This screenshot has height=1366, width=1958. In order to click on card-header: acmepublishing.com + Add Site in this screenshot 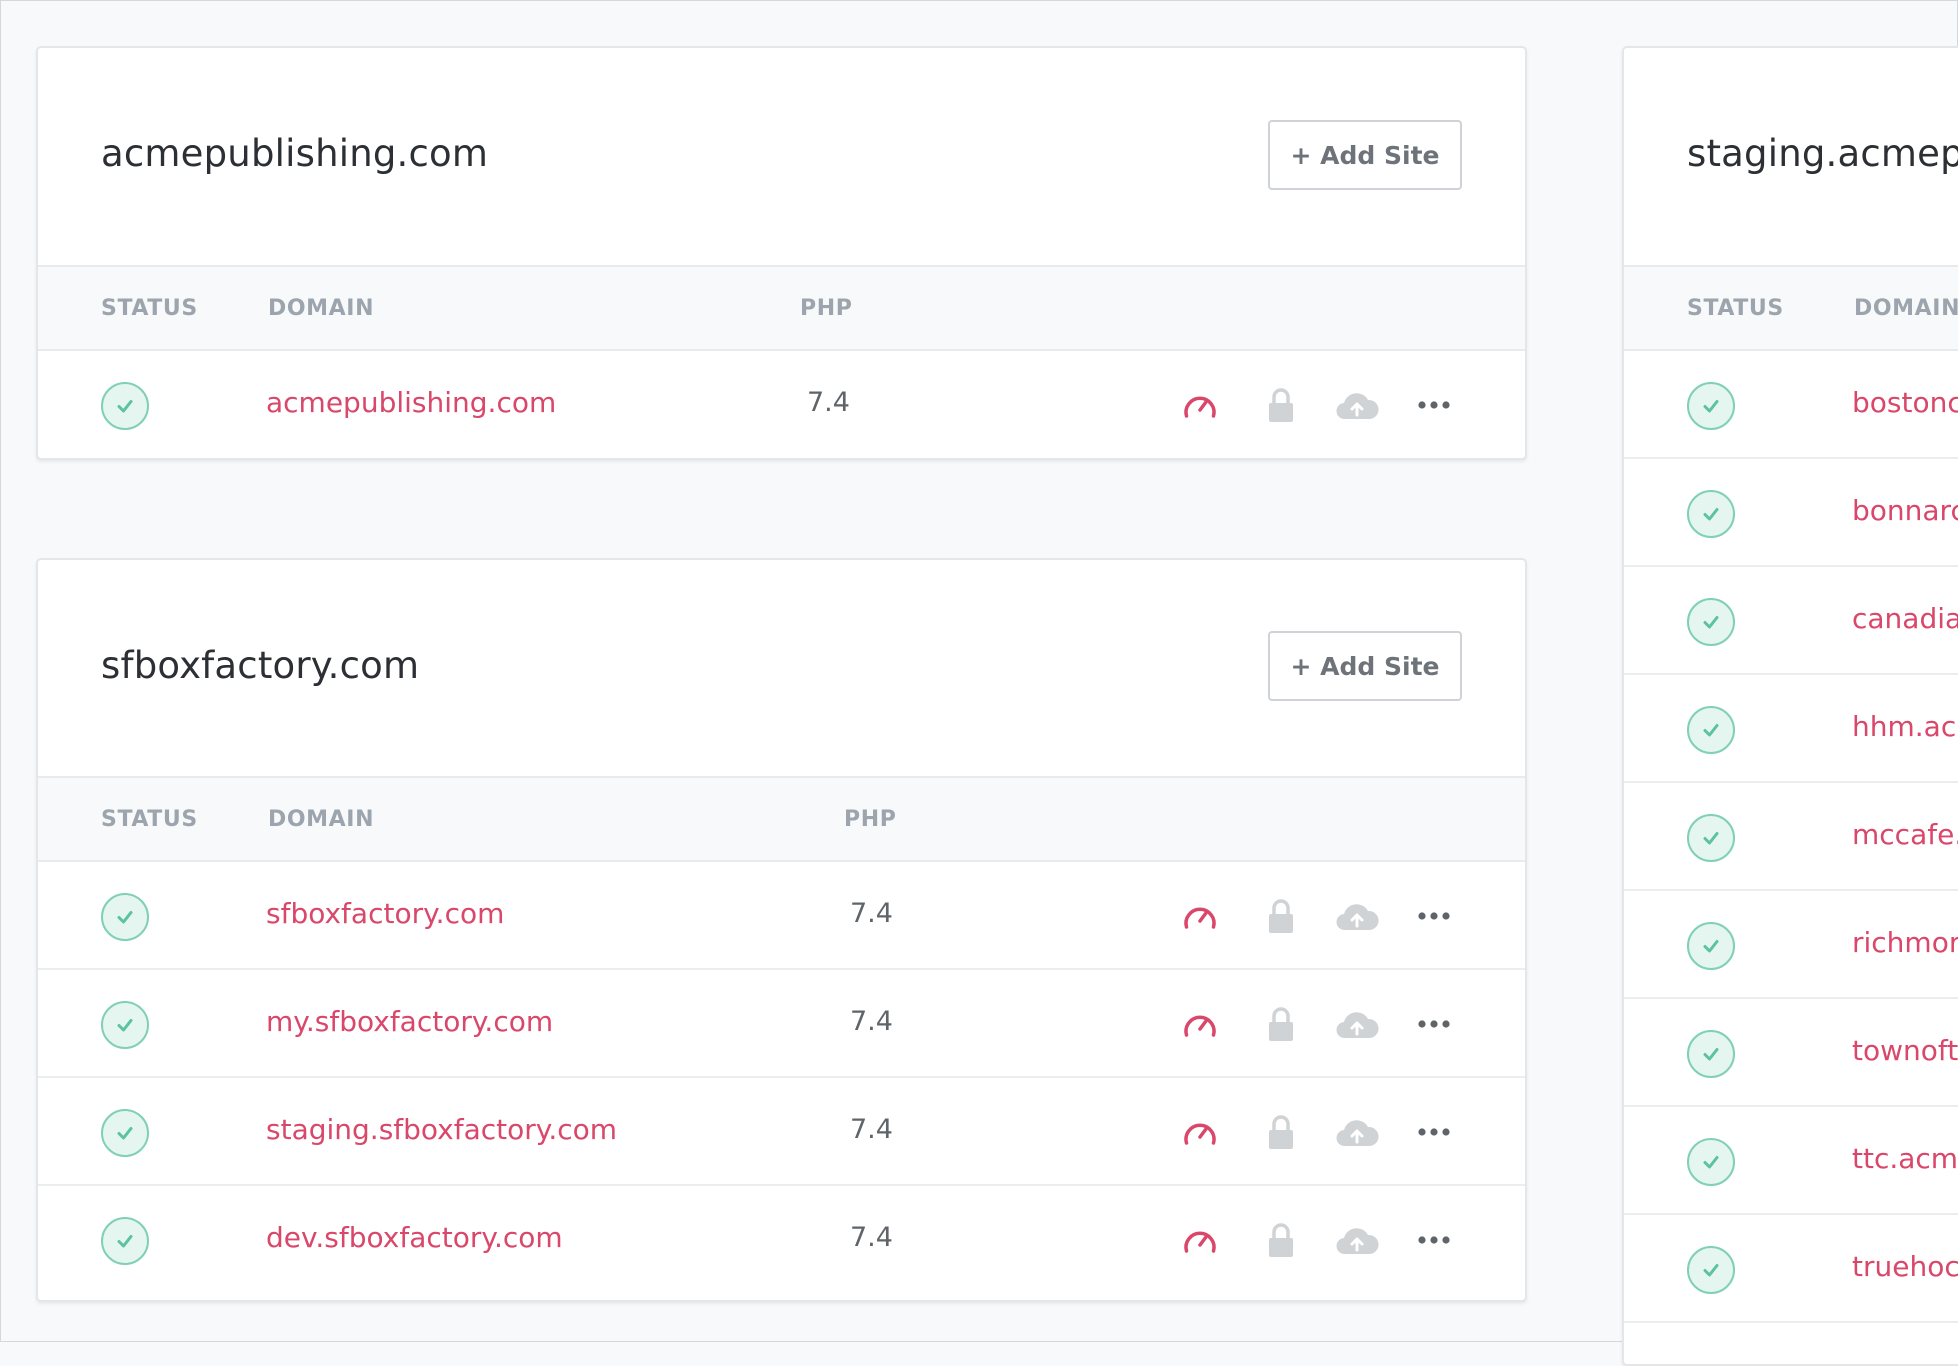, I will do `click(781, 157)`.